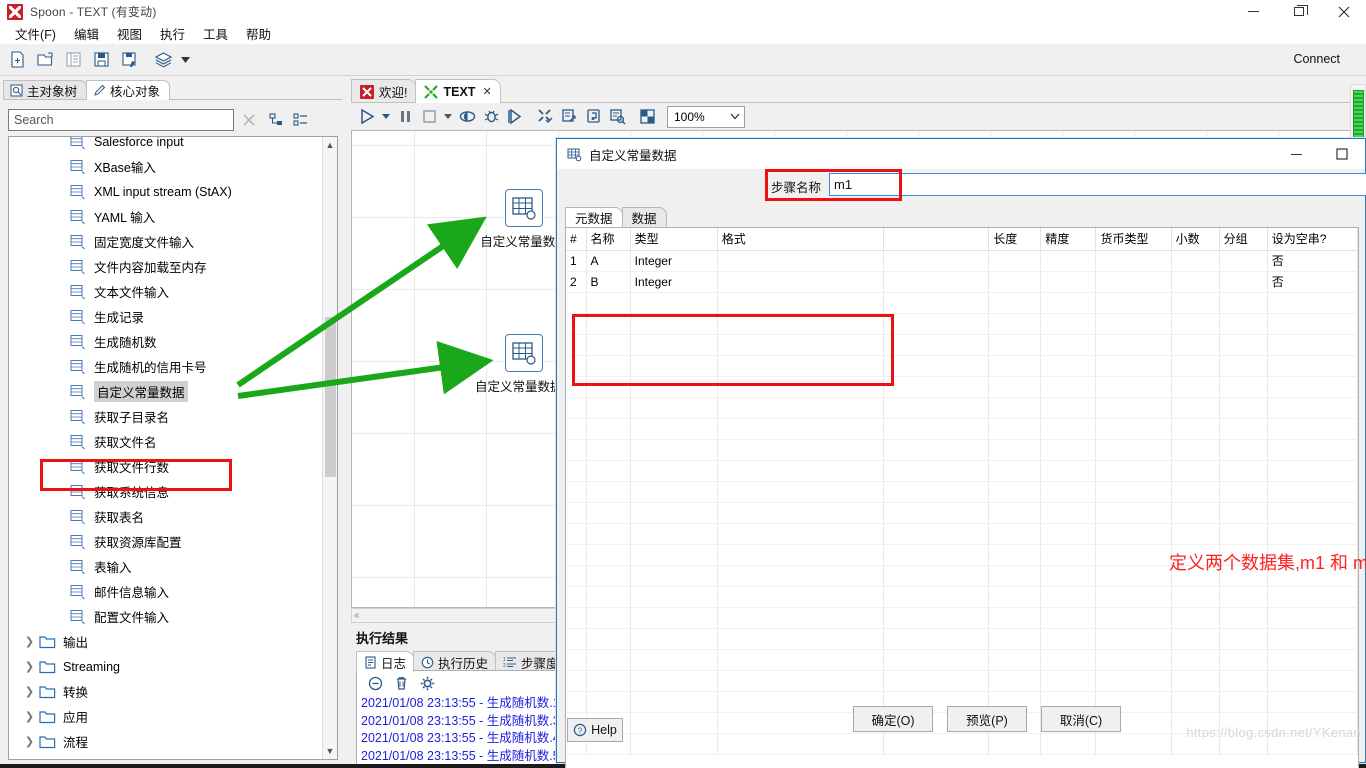 This screenshot has width=1366, height=768. What do you see at coordinates (357, 615) in the screenshot?
I see `scroll-left-icon: «` at bounding box center [357, 615].